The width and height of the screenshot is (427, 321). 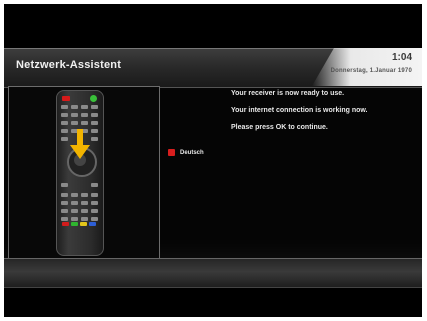 I want to click on red-button-icon, so click(x=171, y=152).